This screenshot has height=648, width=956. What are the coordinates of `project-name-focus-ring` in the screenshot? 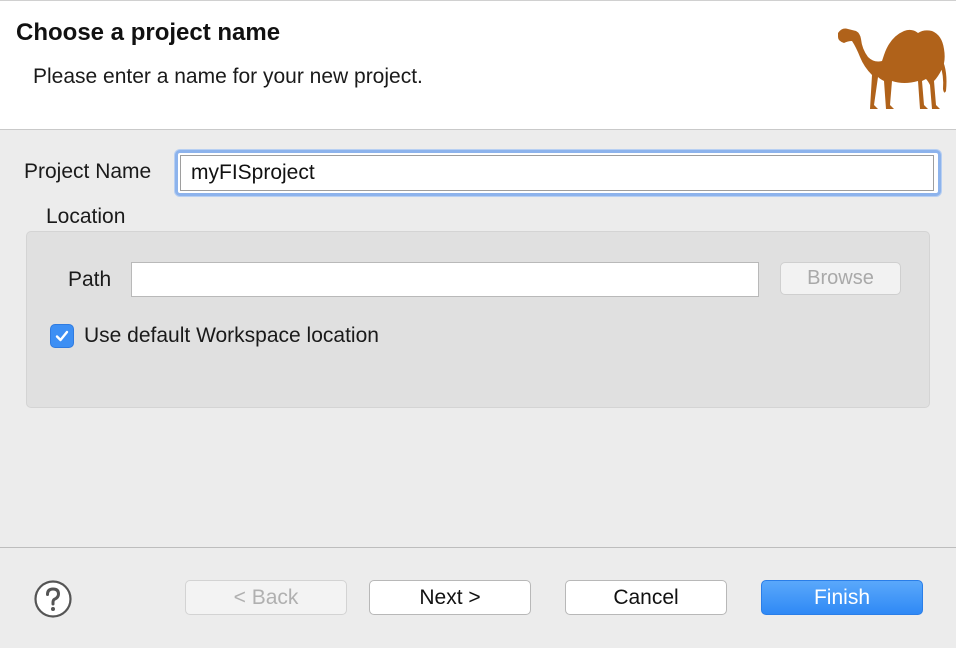 It's located at (558, 173).